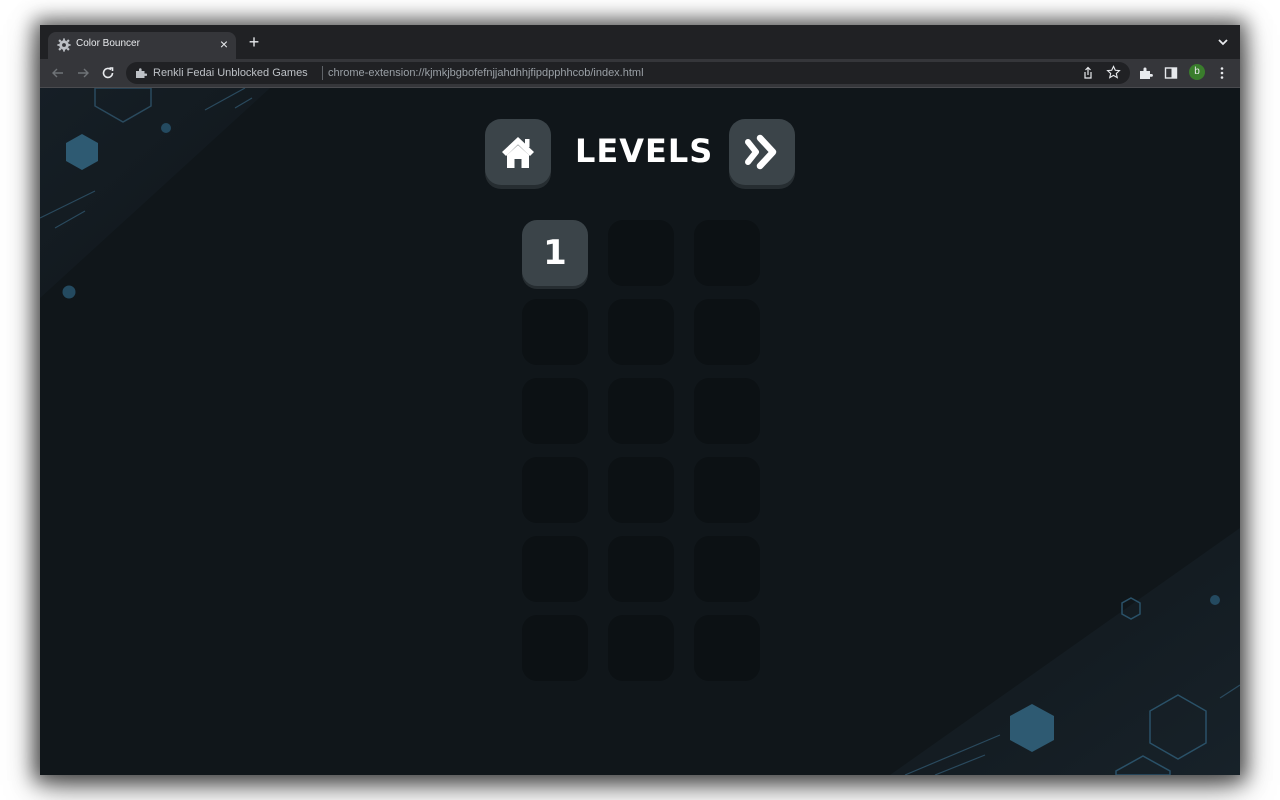 This screenshot has width=1280, height=800. I want to click on side-panel-icon, so click(1171, 73).